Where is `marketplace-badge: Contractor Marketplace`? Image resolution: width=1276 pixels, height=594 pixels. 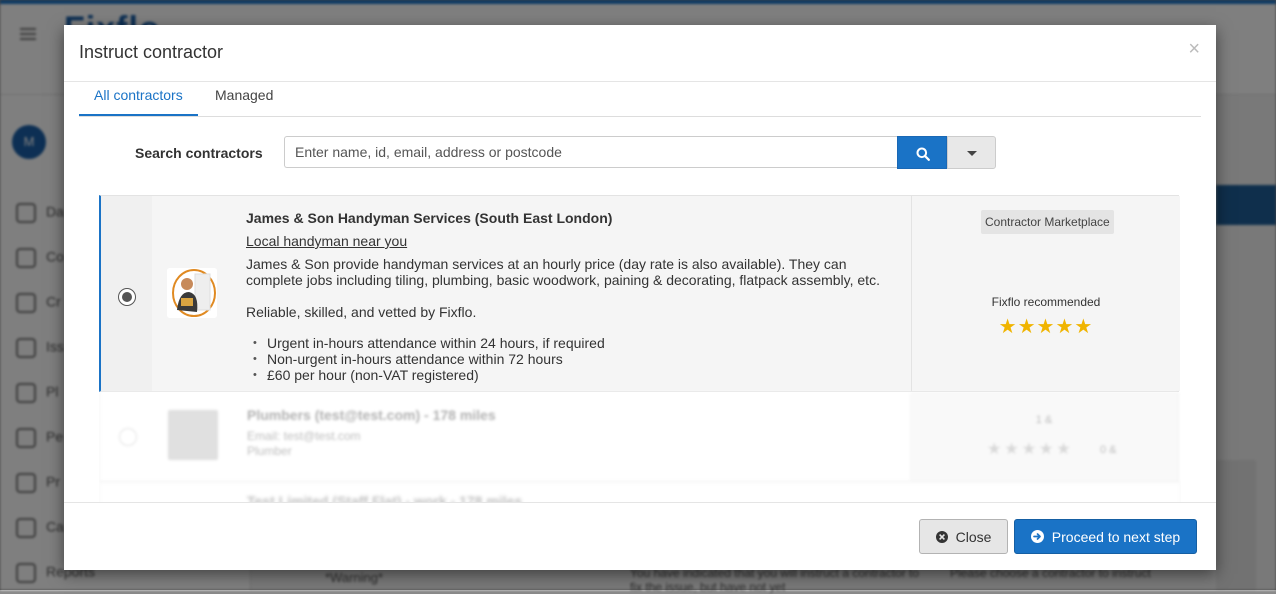 marketplace-badge: Contractor Marketplace is located at coordinates (1047, 222).